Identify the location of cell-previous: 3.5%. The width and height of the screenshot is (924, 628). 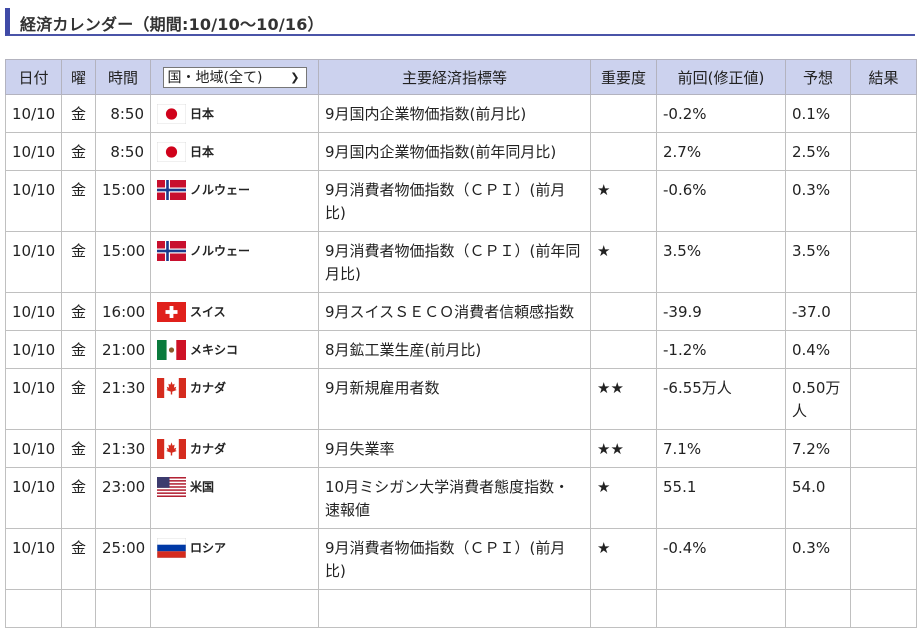
(721, 262).